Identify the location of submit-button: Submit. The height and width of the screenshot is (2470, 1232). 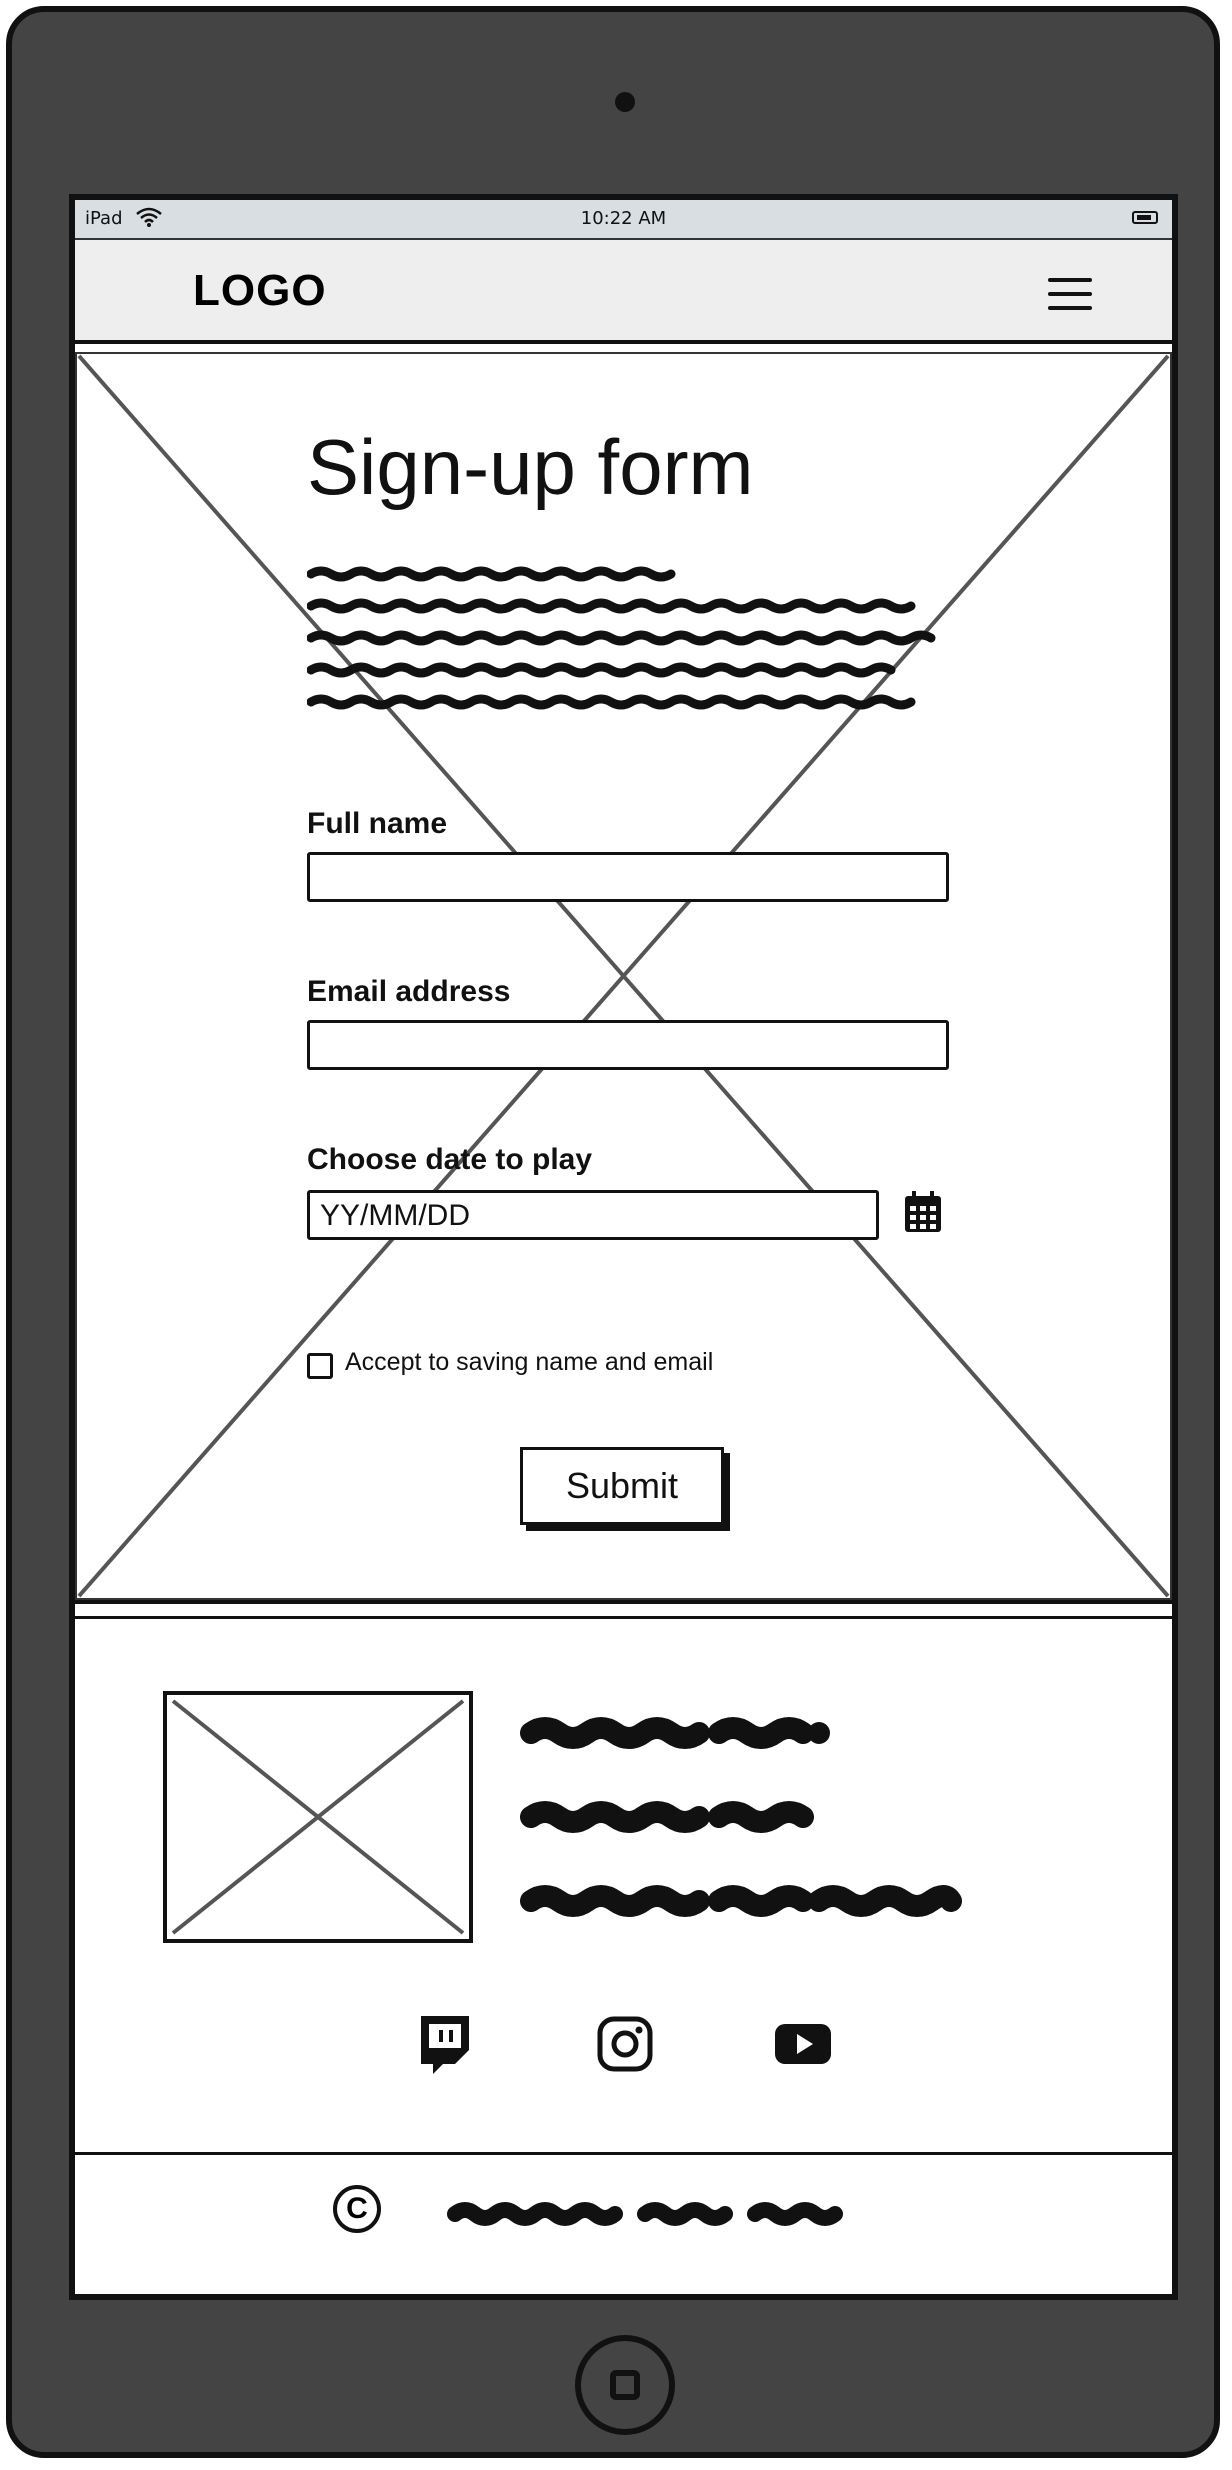
(622, 1486).